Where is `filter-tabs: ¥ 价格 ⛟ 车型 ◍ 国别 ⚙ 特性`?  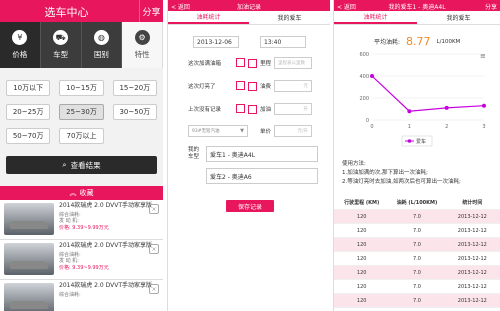
filter-tabs: ¥ 价格 ⛟ 车型 ◍ 国别 ⚙ 特性 is located at coordinates (81, 45).